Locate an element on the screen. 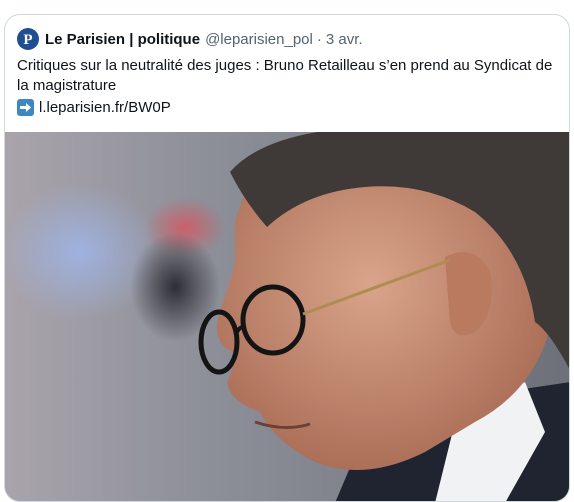  right-arrow-icon is located at coordinates (25, 107).